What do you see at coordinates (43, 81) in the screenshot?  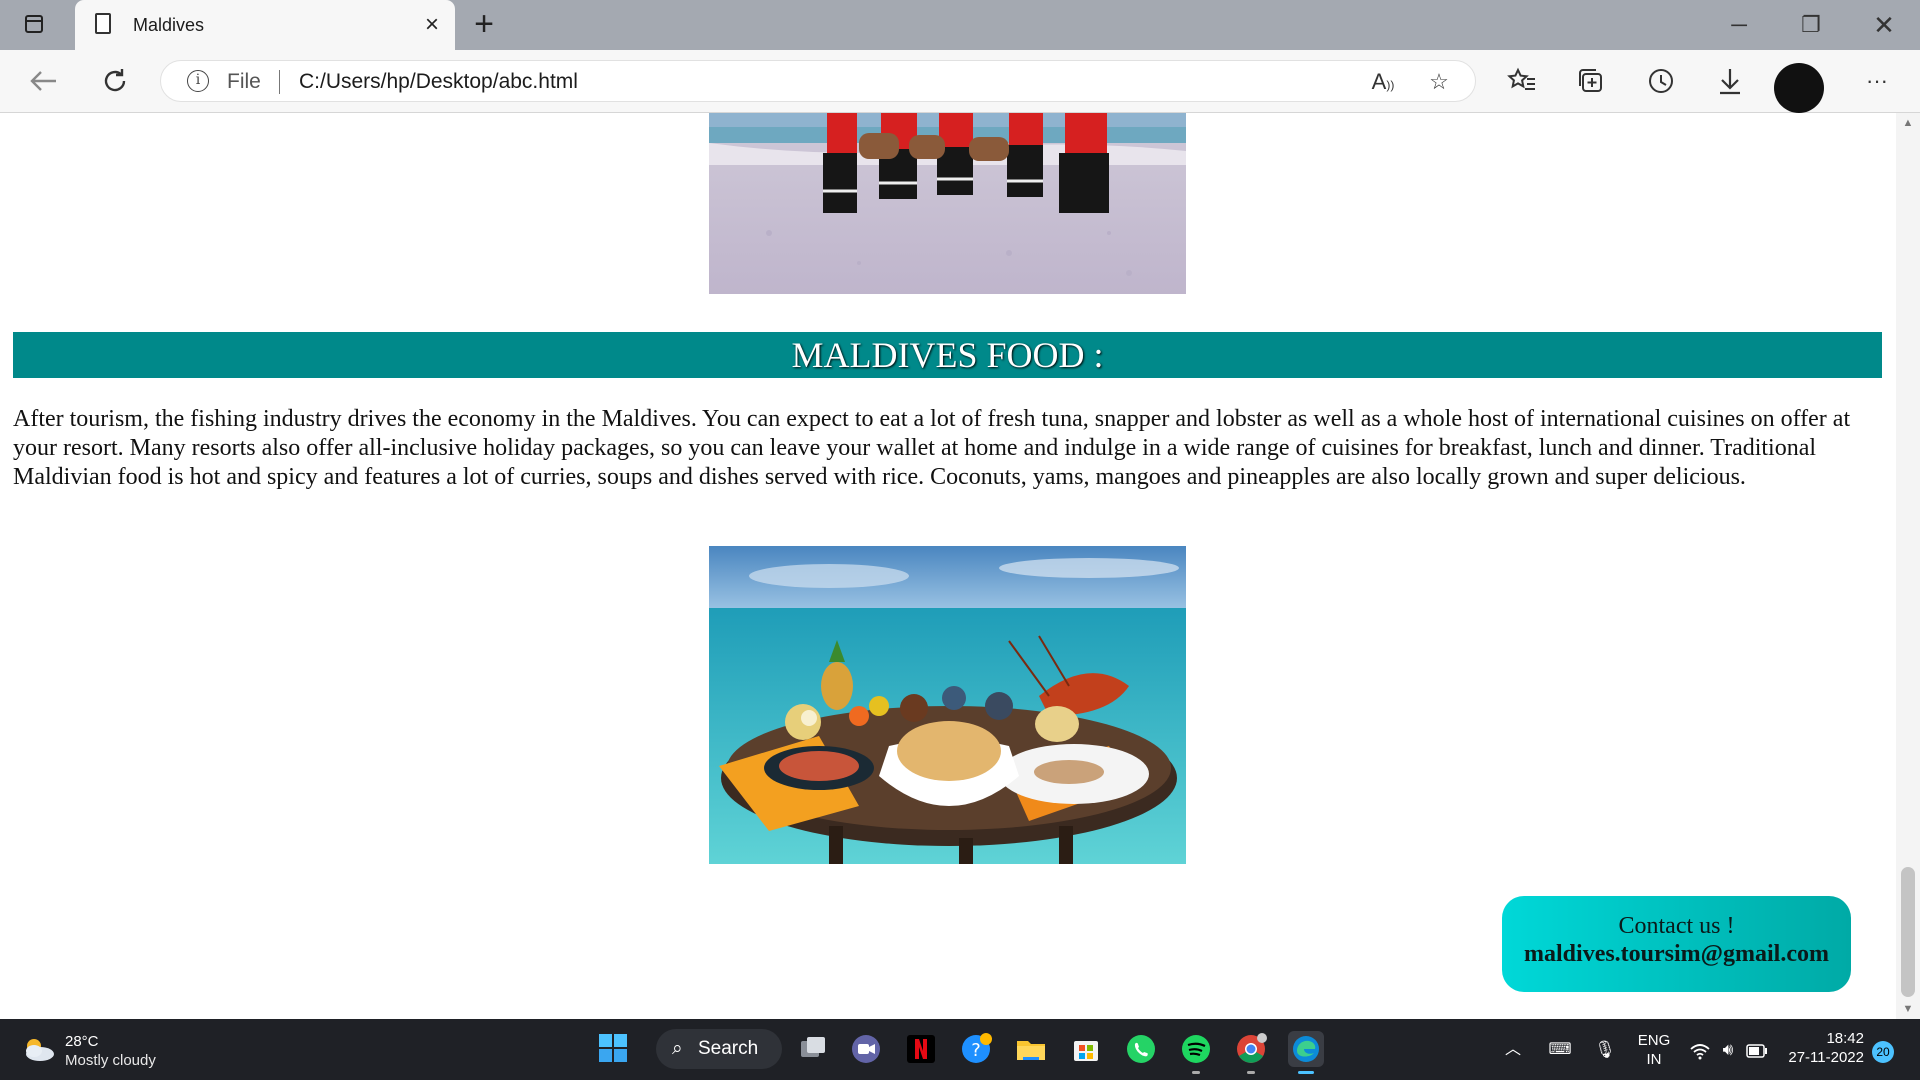 I see `back-icon` at bounding box center [43, 81].